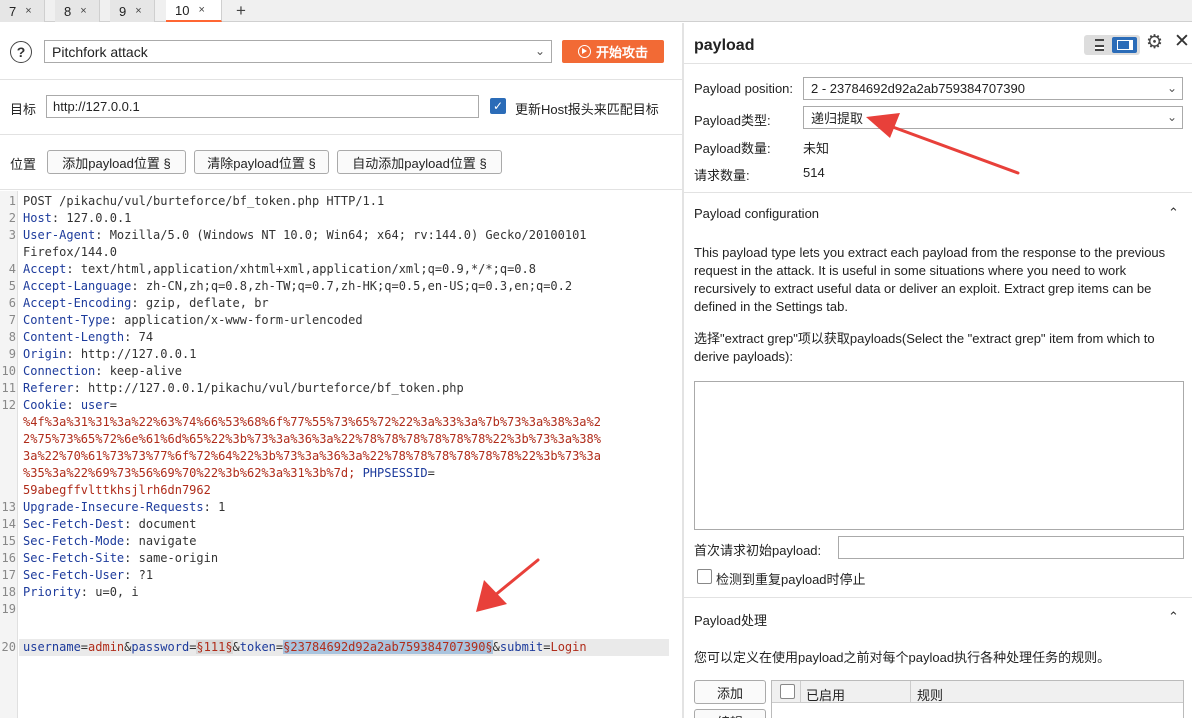 This screenshot has height=718, width=1192. What do you see at coordinates (758, 550) in the screenshot?
I see `initial-payload-label: 首次请求初始payload:` at bounding box center [758, 550].